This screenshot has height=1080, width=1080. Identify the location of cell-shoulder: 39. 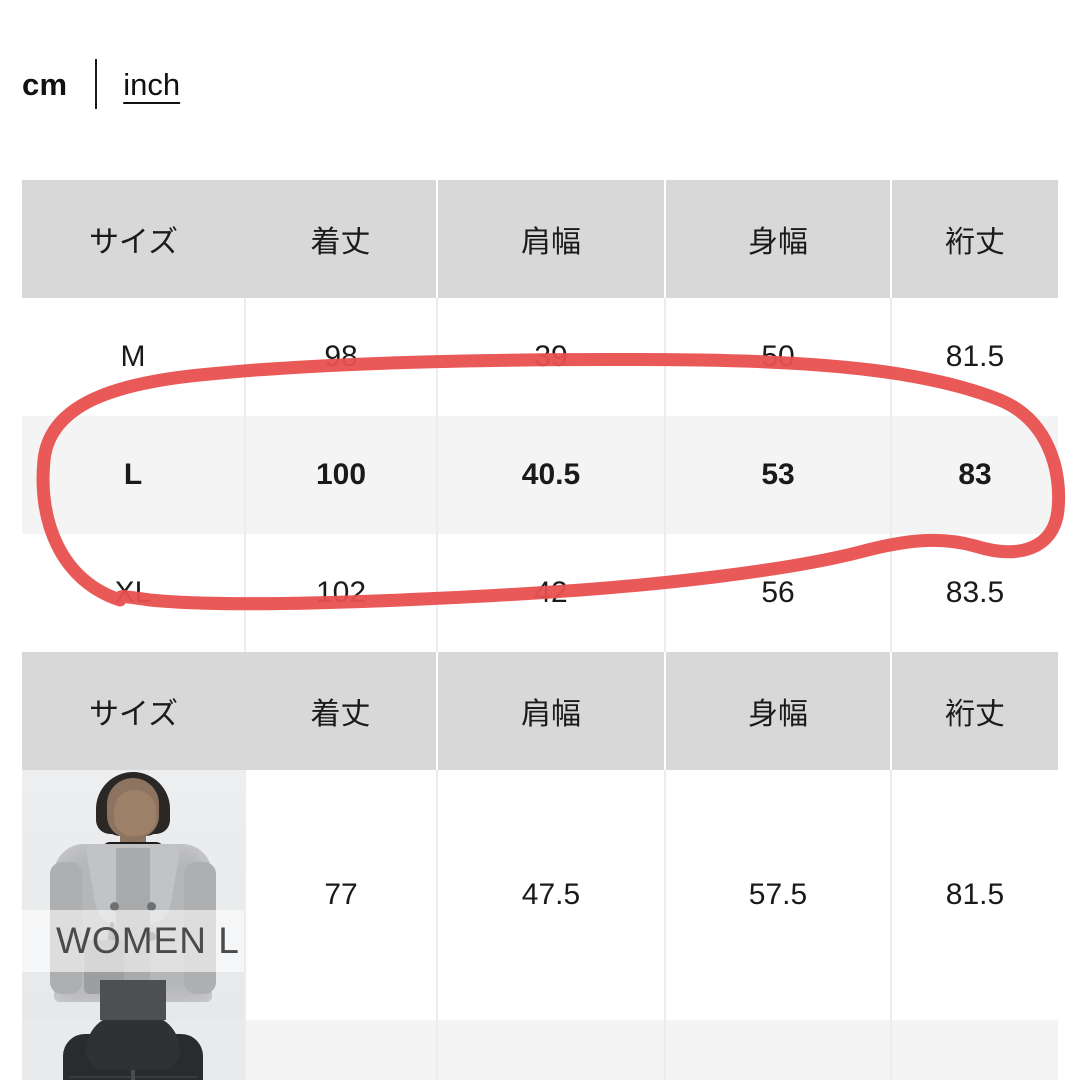
(551, 357).